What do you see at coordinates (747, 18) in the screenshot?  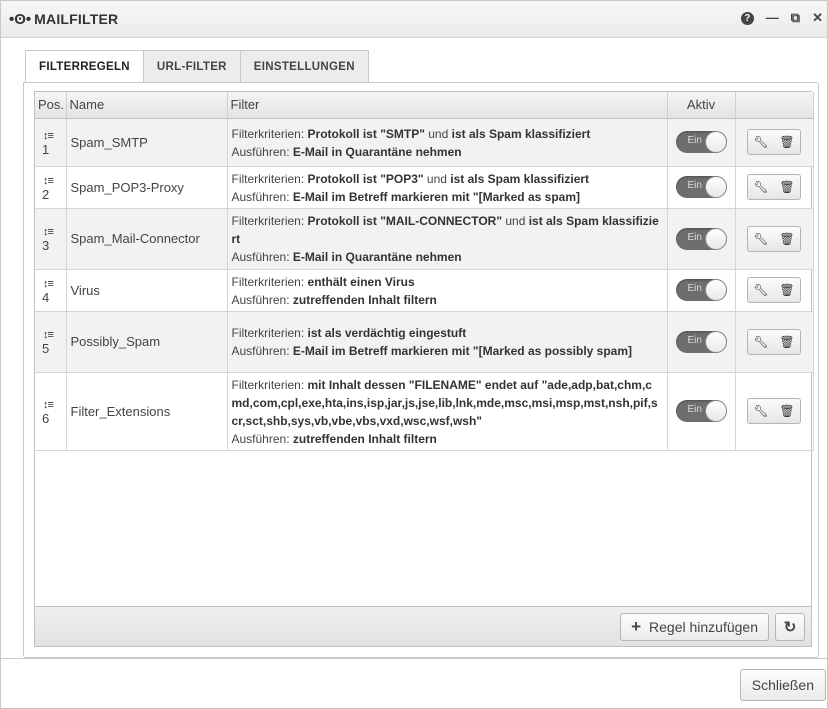 I see `help-icon: ?` at bounding box center [747, 18].